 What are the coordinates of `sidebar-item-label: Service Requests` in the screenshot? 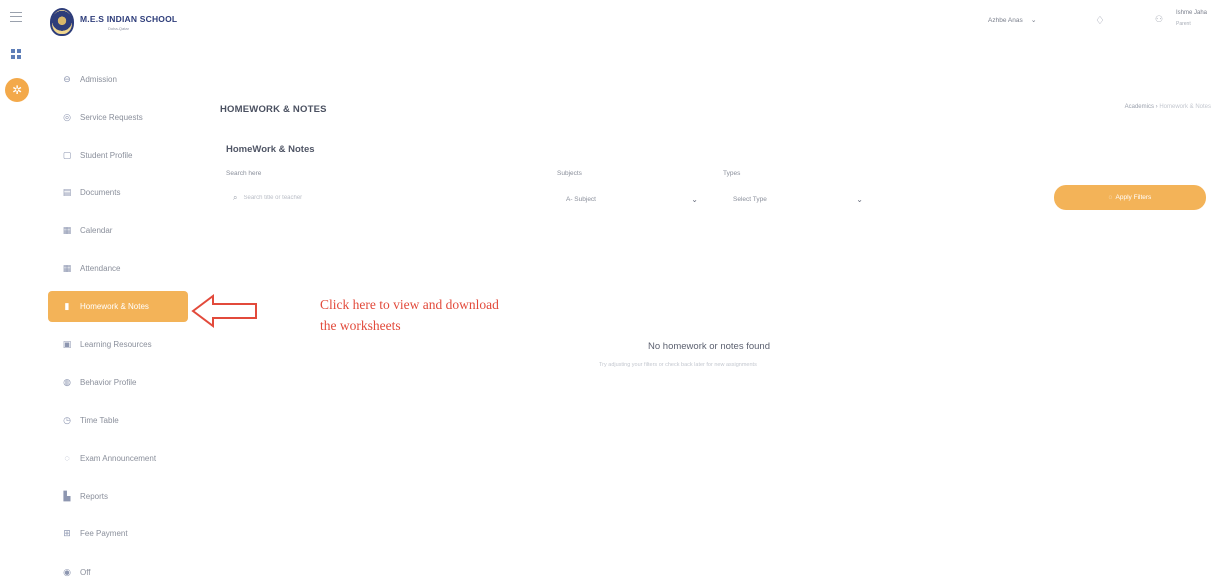 It's located at (111, 117).